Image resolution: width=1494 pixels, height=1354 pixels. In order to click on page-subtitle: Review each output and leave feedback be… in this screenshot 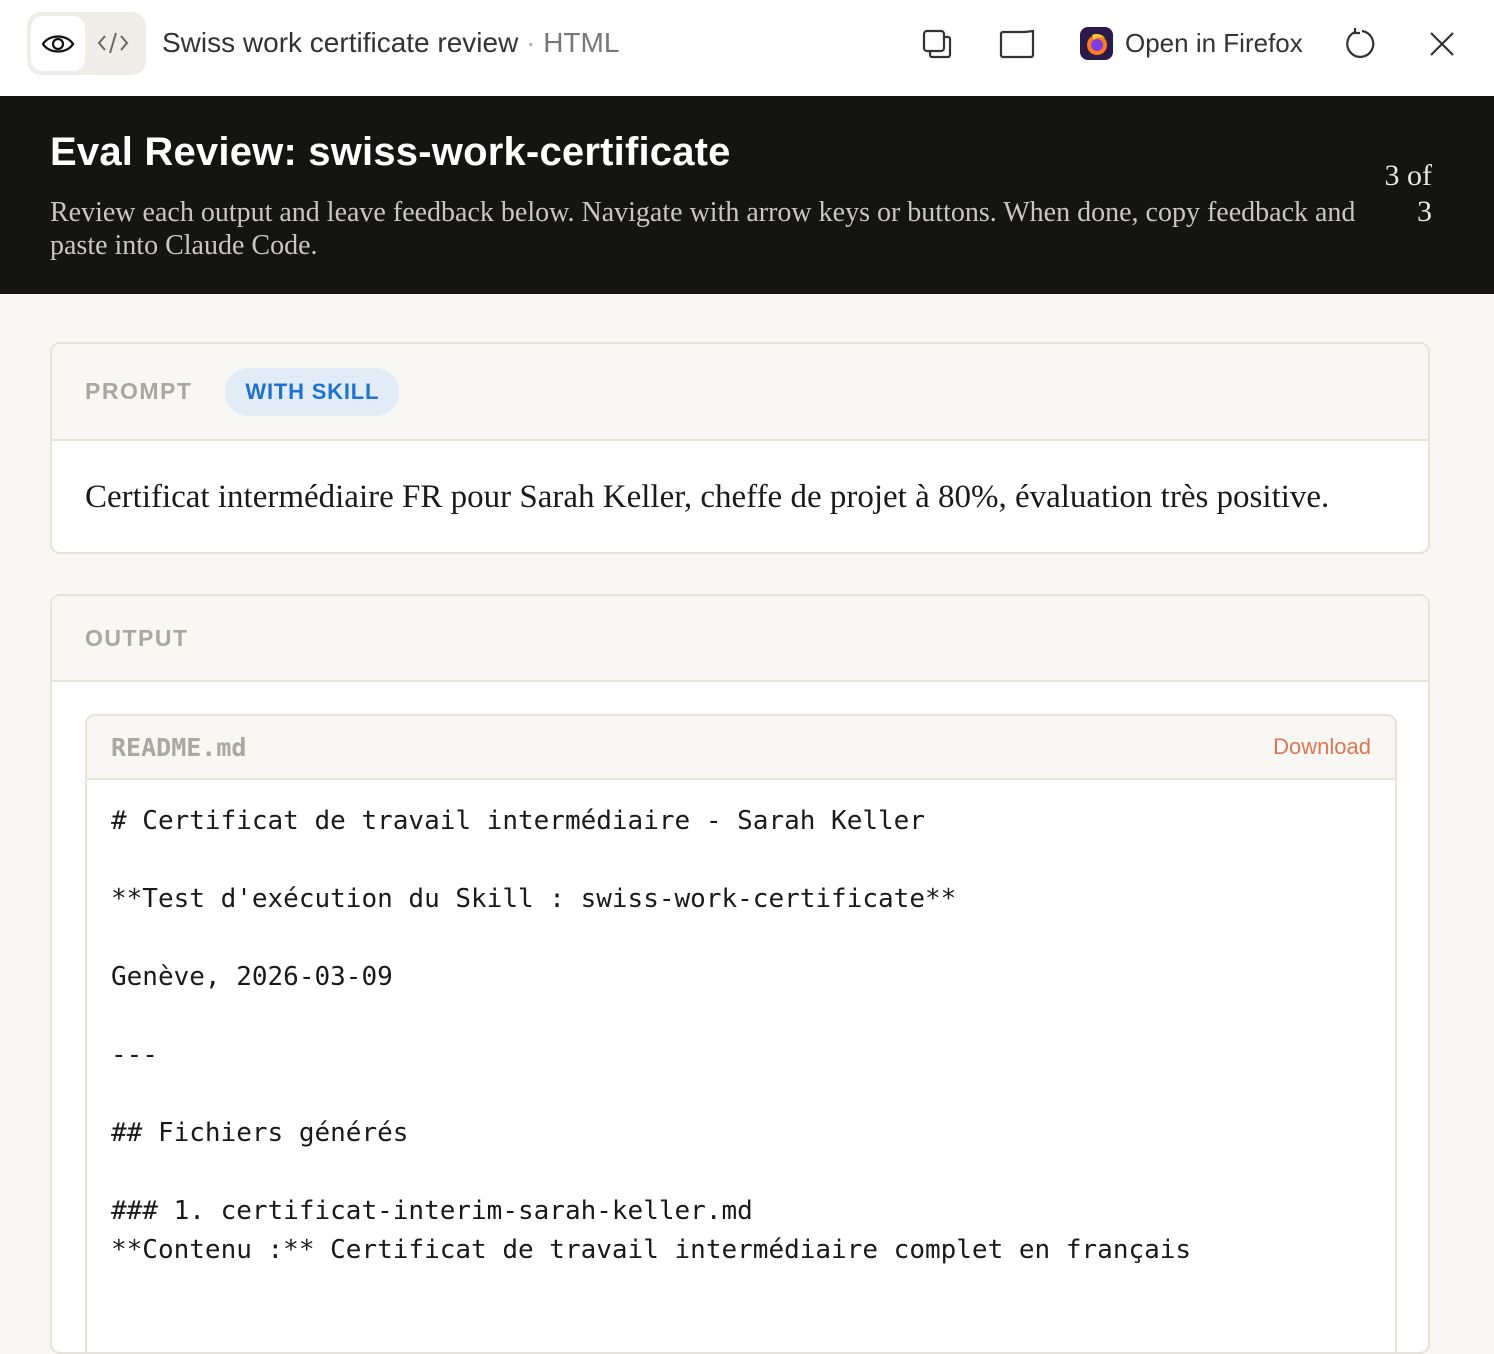, I will do `click(703, 229)`.